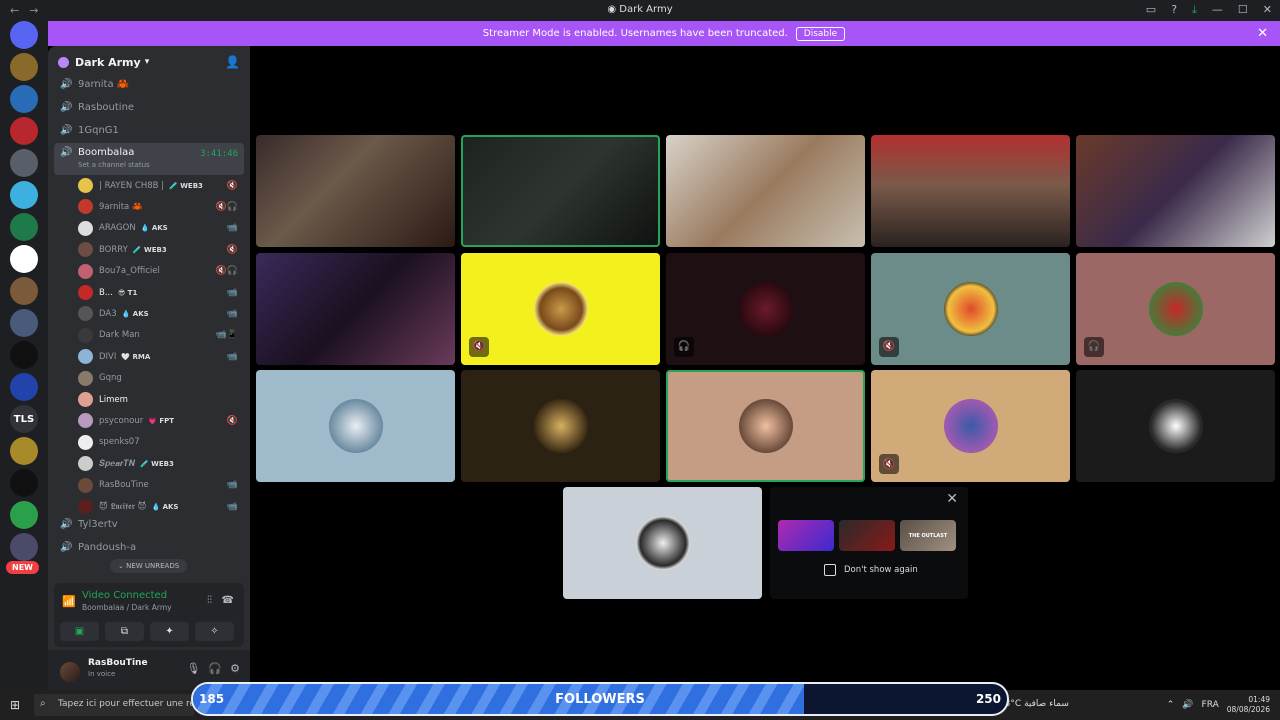 This screenshot has width=1280, height=720. I want to click on camera-button: ▣, so click(79, 631).